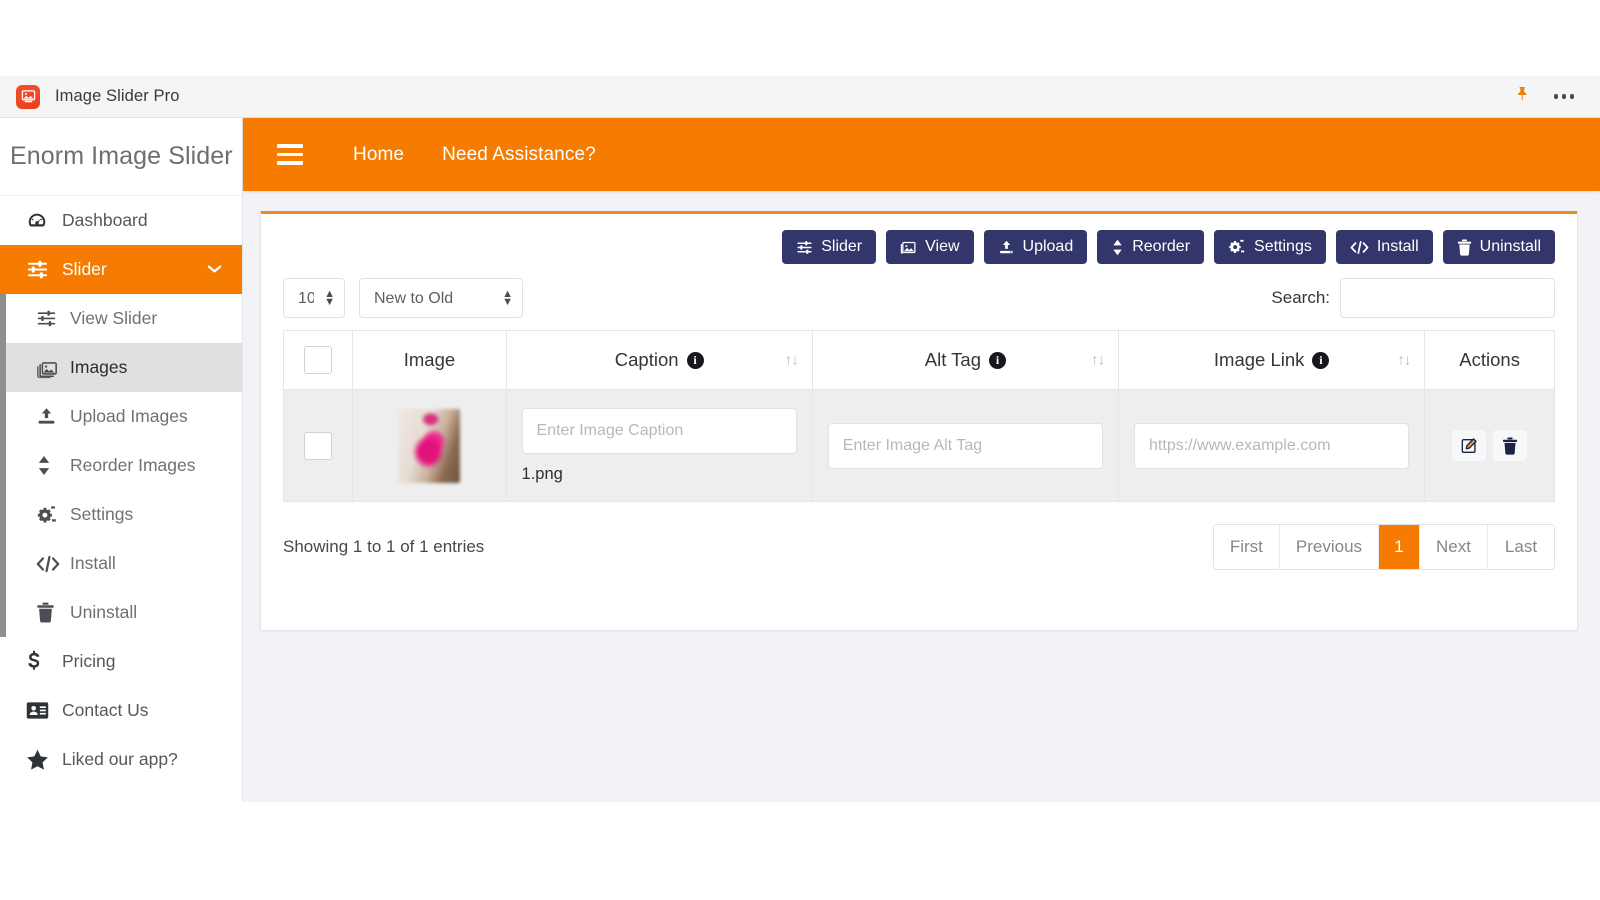 The width and height of the screenshot is (1600, 900). I want to click on entries-per-page-select: 102550100, so click(314, 298).